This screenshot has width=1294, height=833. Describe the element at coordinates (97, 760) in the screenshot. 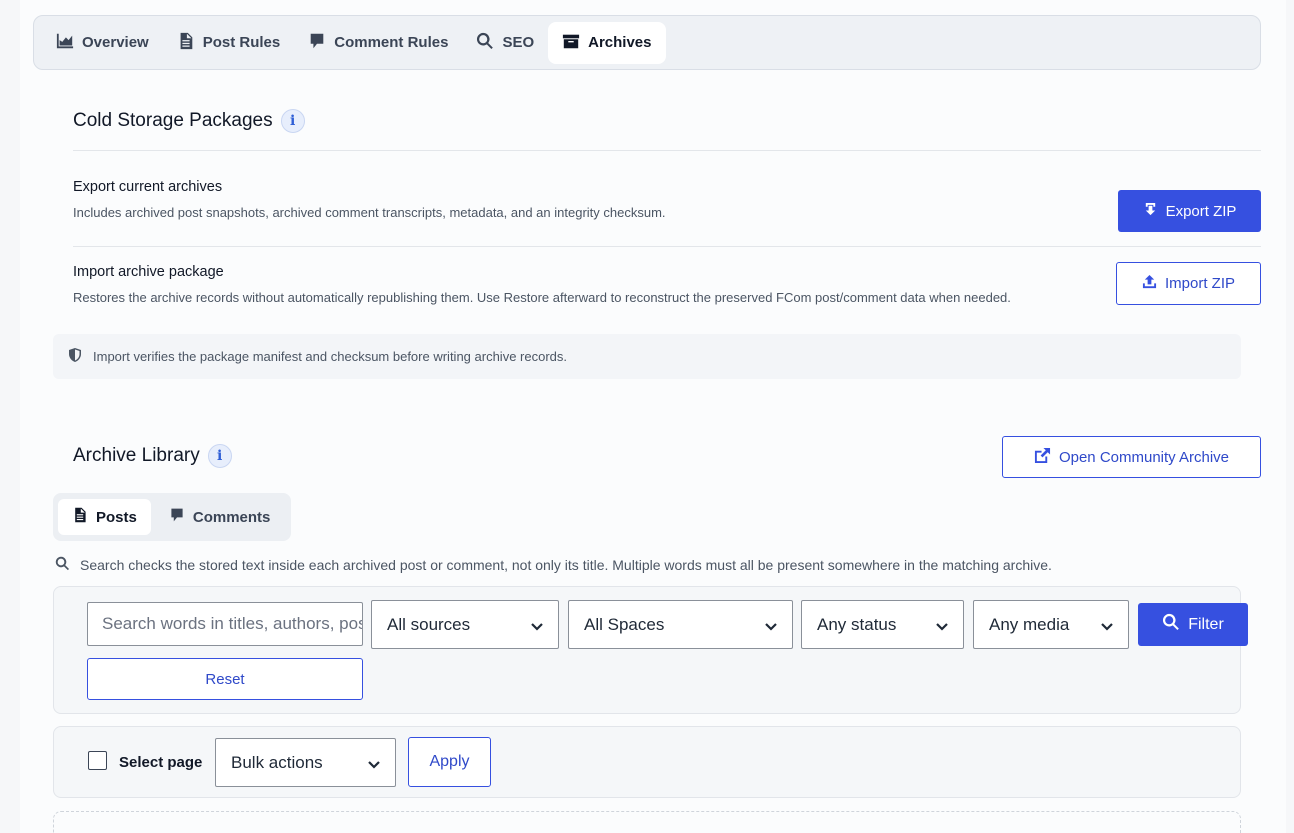

I see `select-page-checkbox` at that location.